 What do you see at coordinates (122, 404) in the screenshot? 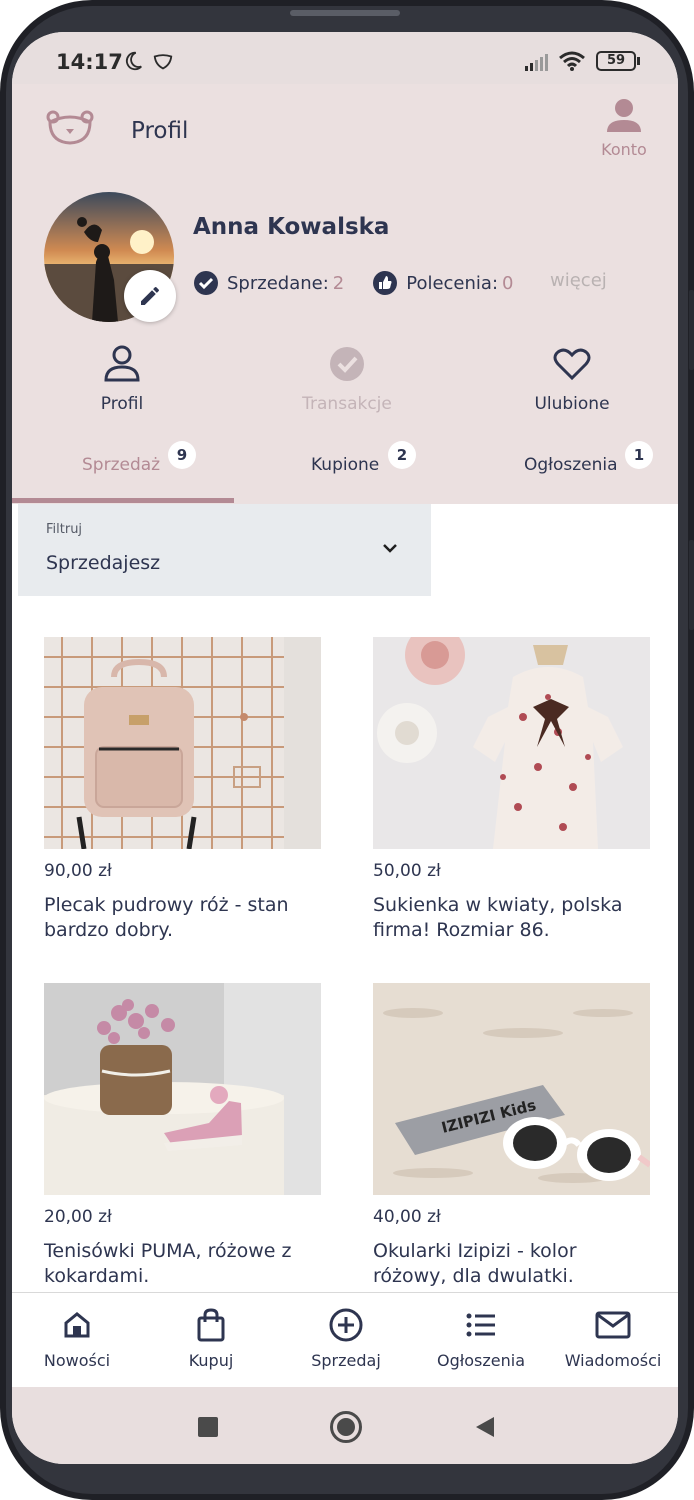
I see `profile-nav-label: Profil` at bounding box center [122, 404].